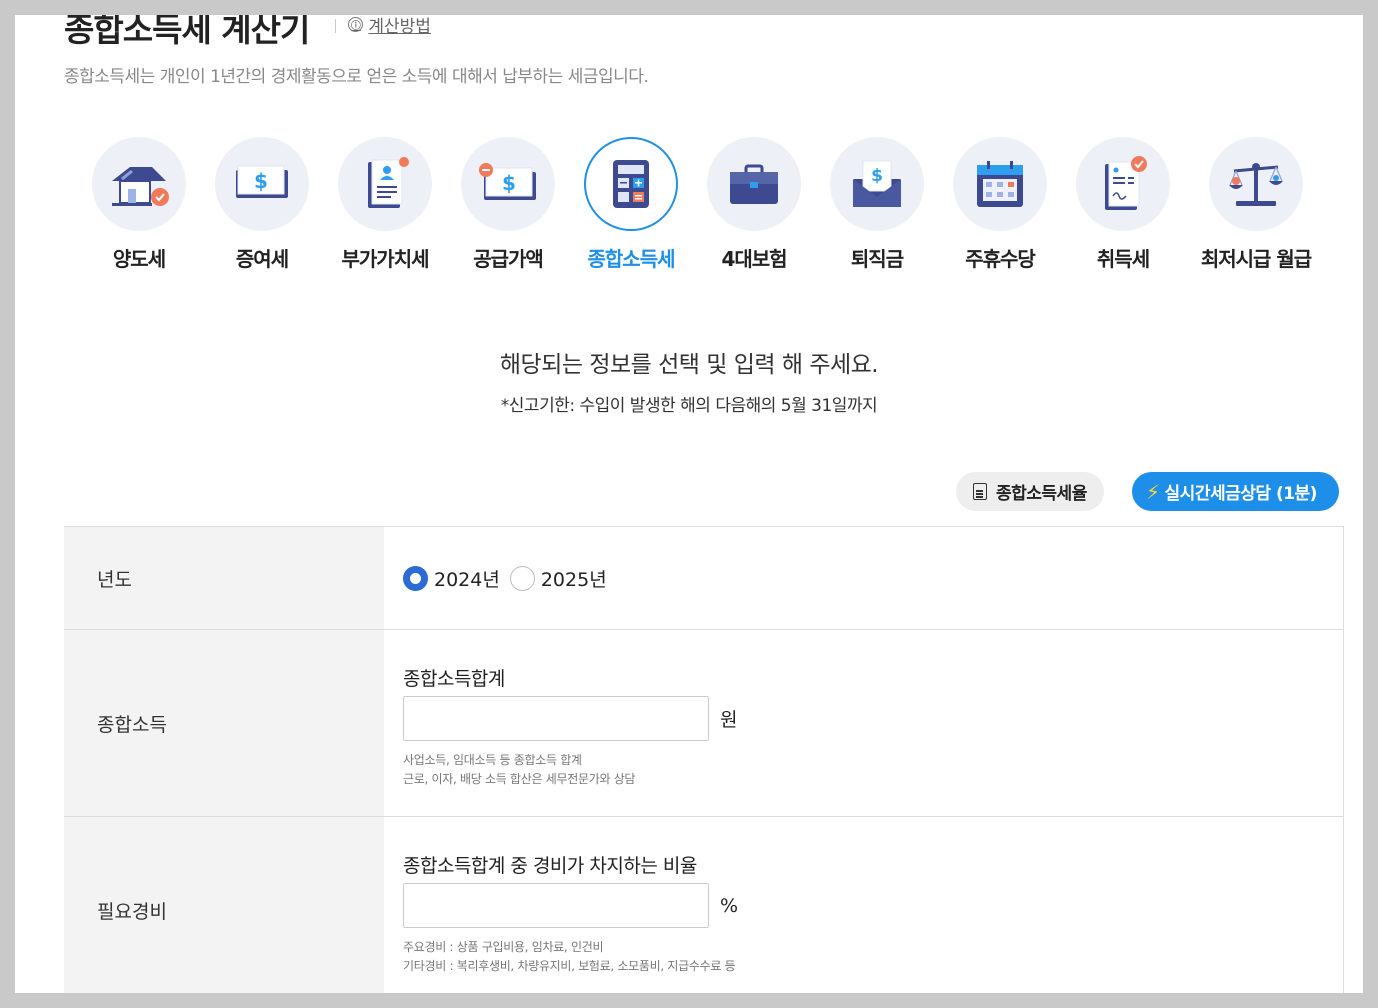 This screenshot has width=1378, height=1008. Describe the element at coordinates (262, 259) in the screenshot. I see `category-label: 증여세` at that location.